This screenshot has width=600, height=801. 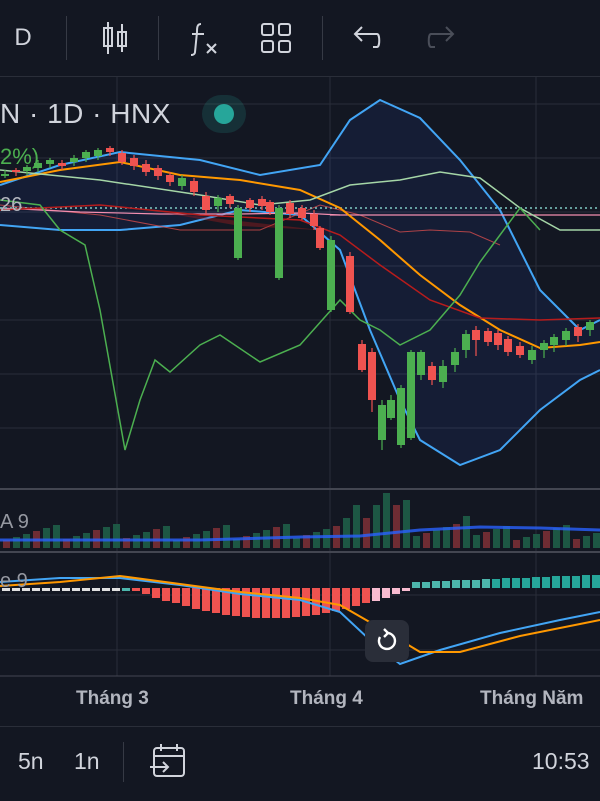 What do you see at coordinates (85, 114) in the screenshot?
I see `symbol-legend: N · 1D · HNX` at bounding box center [85, 114].